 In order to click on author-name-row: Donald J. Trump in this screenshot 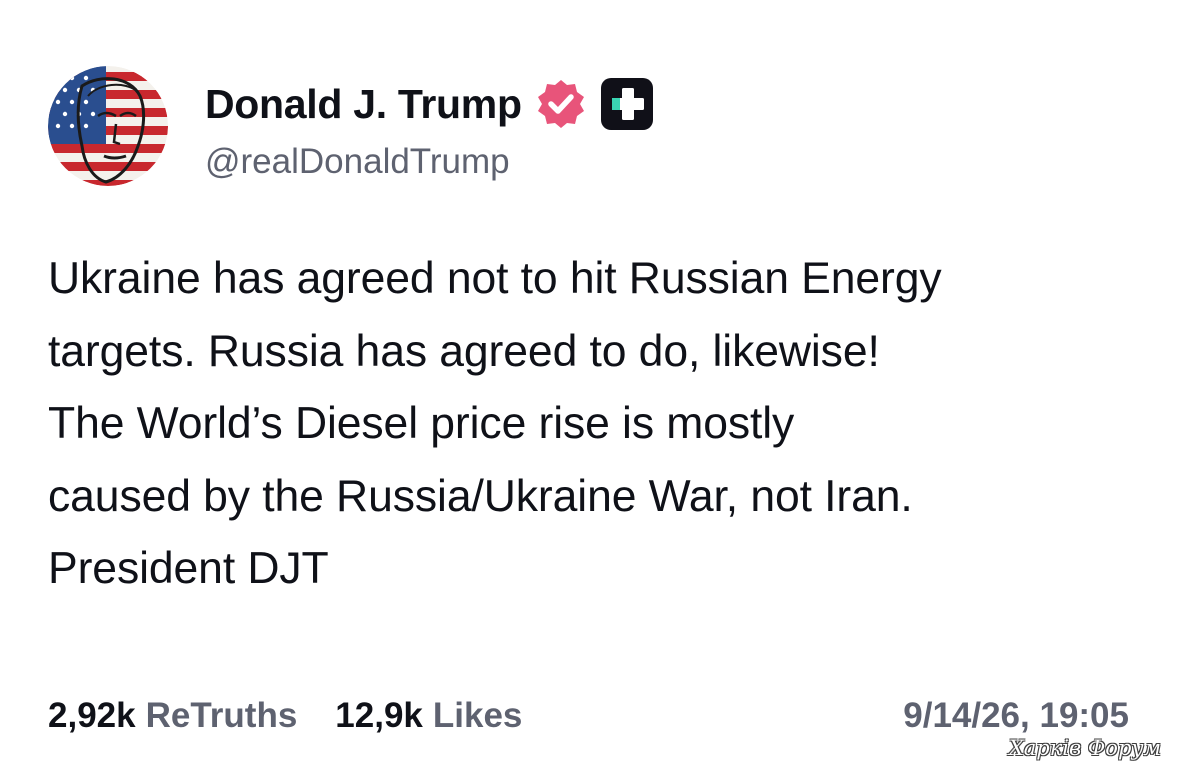, I will do `click(429, 104)`.